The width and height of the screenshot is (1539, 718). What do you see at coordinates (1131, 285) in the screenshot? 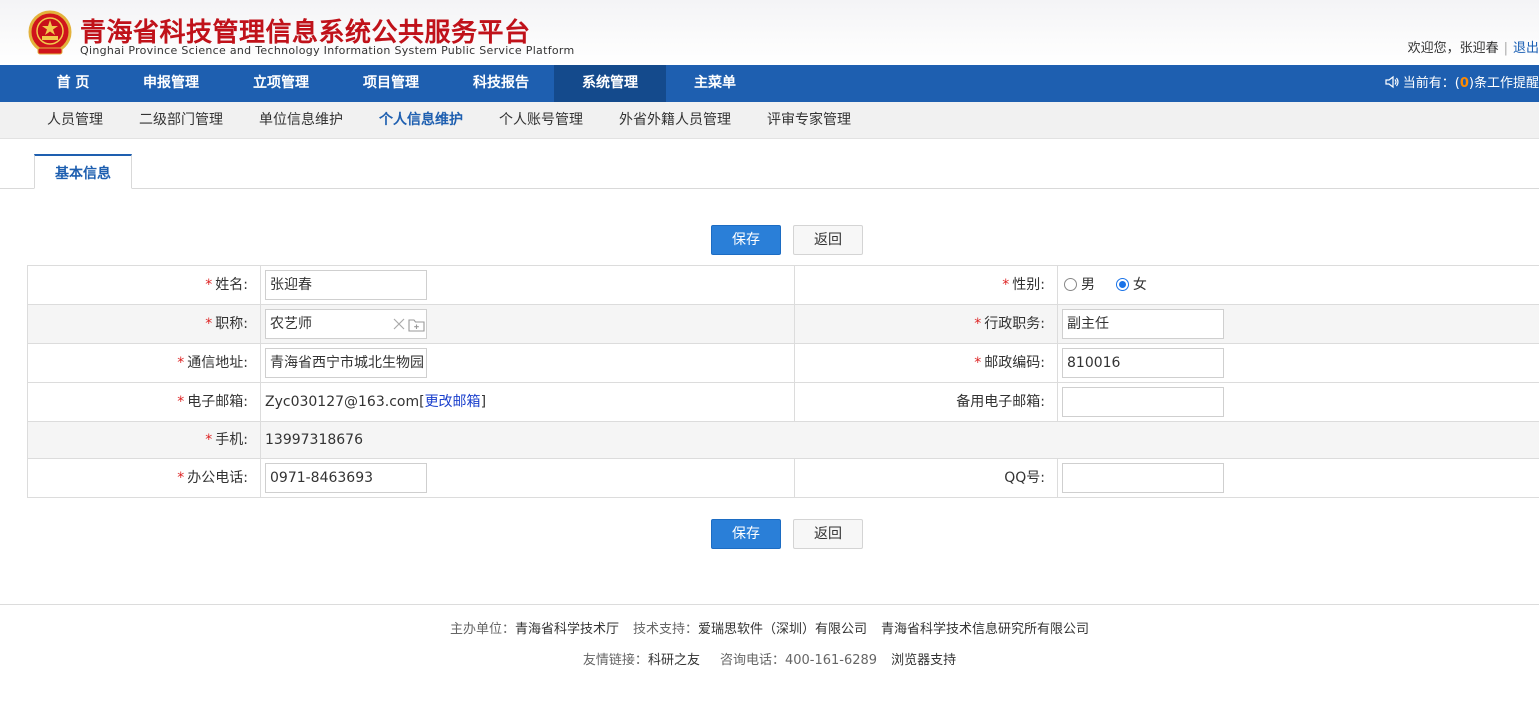
I see `gender-female-radio: 女` at bounding box center [1131, 285].